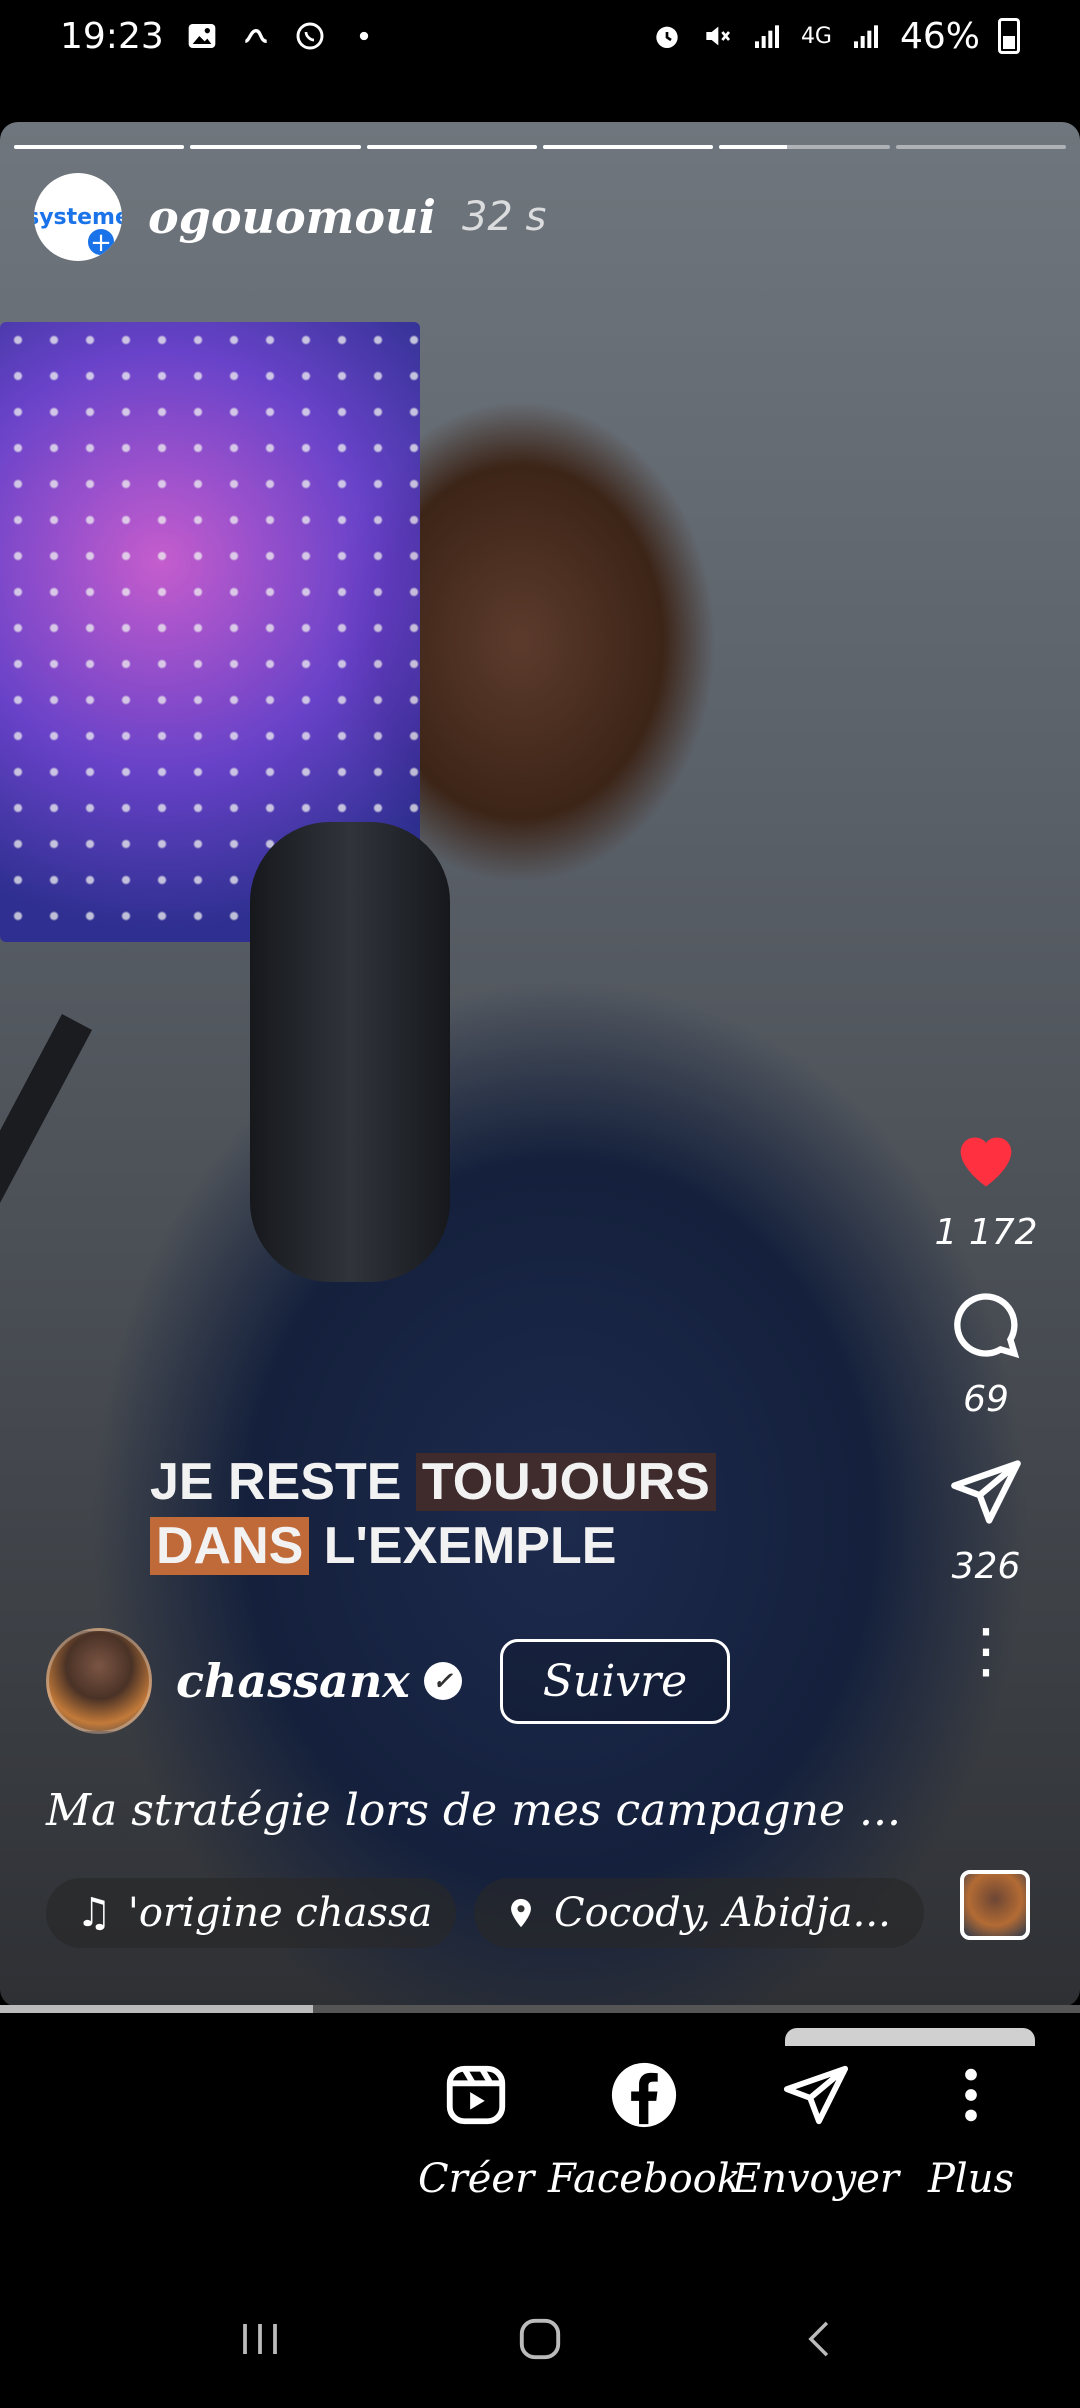 The height and width of the screenshot is (2408, 1080). I want to click on story-username: ogouomoui, so click(292, 217).